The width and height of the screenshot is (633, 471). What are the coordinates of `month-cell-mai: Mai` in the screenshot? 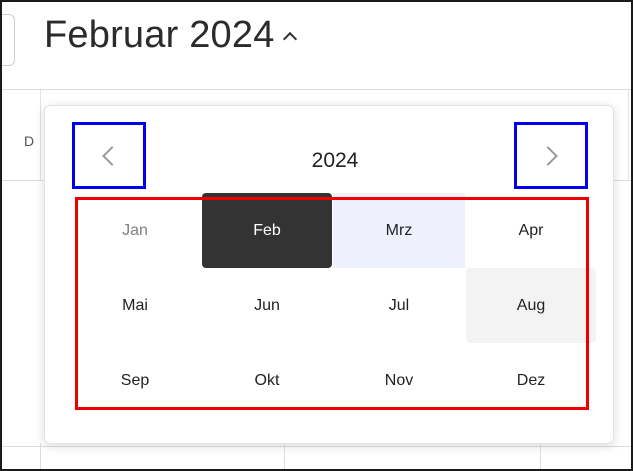 It's located at (135, 305).